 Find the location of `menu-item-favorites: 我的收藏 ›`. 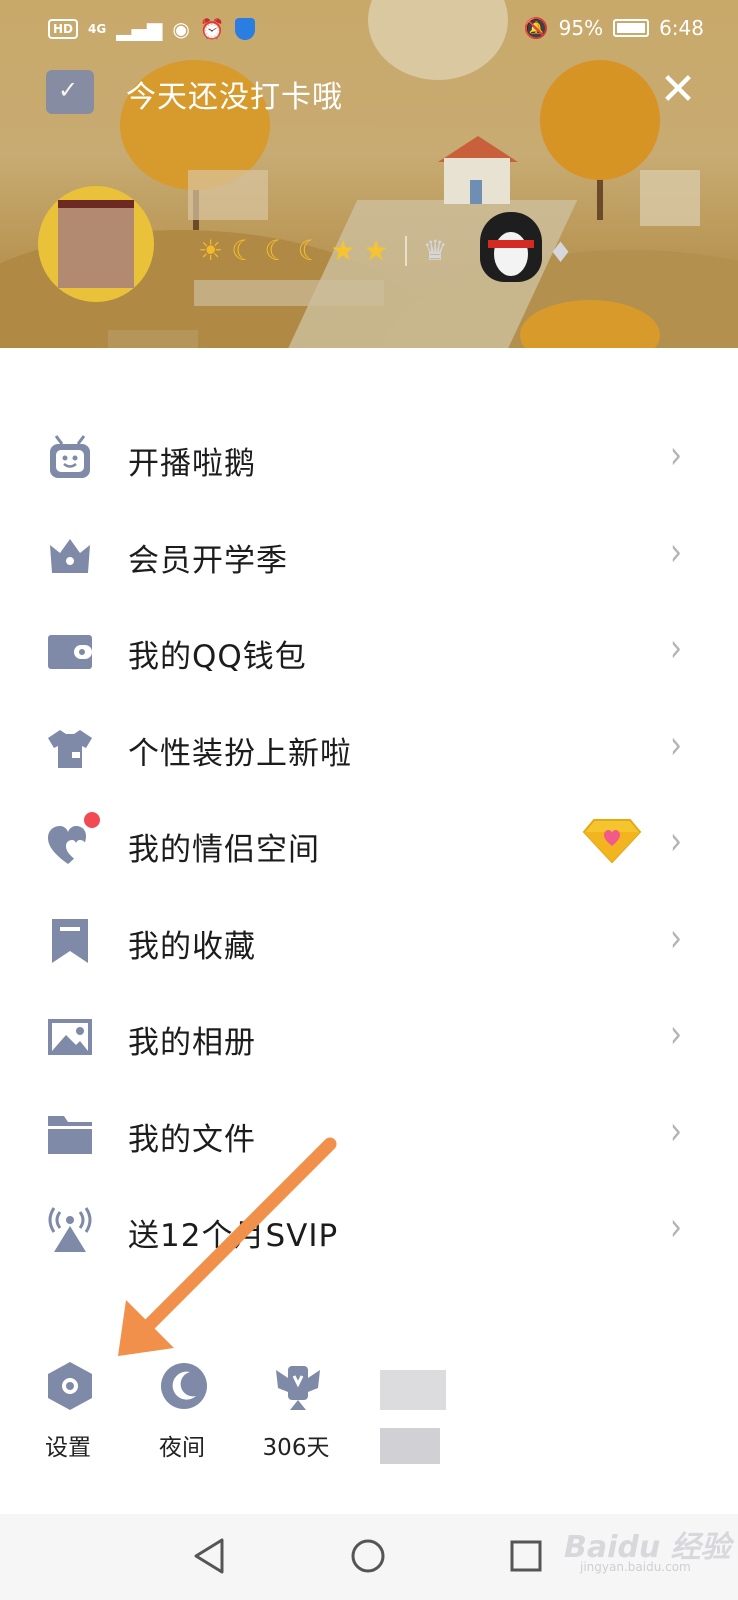

menu-item-favorites: 我的收藏 › is located at coordinates (369, 941).